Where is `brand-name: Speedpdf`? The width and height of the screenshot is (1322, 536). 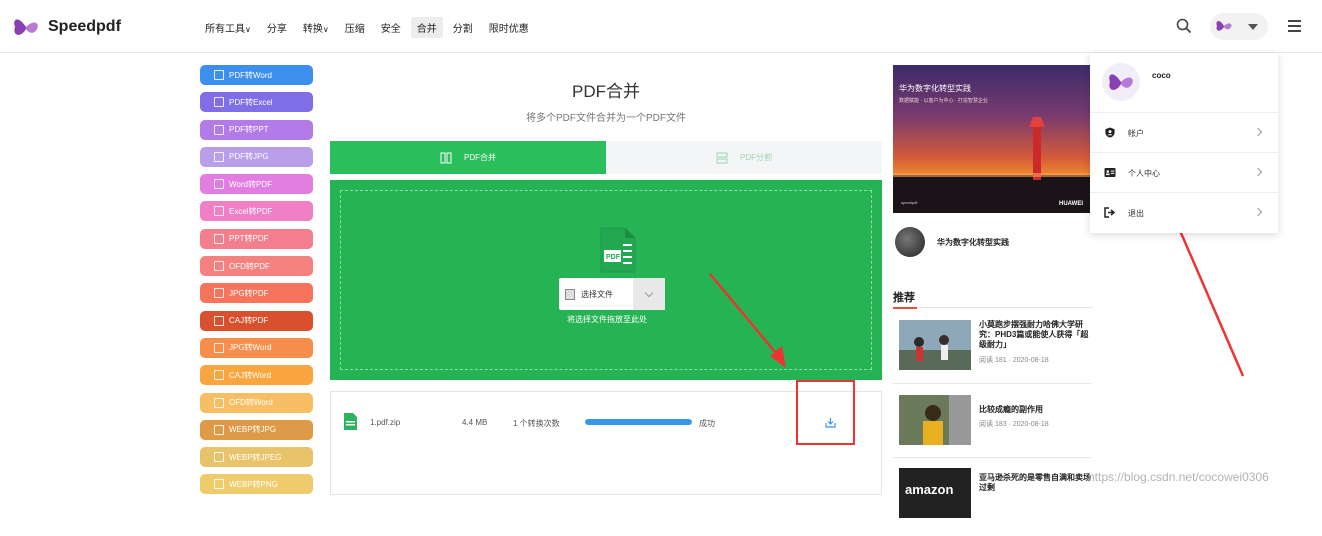
brand-name: Speedpdf is located at coordinates (84, 26).